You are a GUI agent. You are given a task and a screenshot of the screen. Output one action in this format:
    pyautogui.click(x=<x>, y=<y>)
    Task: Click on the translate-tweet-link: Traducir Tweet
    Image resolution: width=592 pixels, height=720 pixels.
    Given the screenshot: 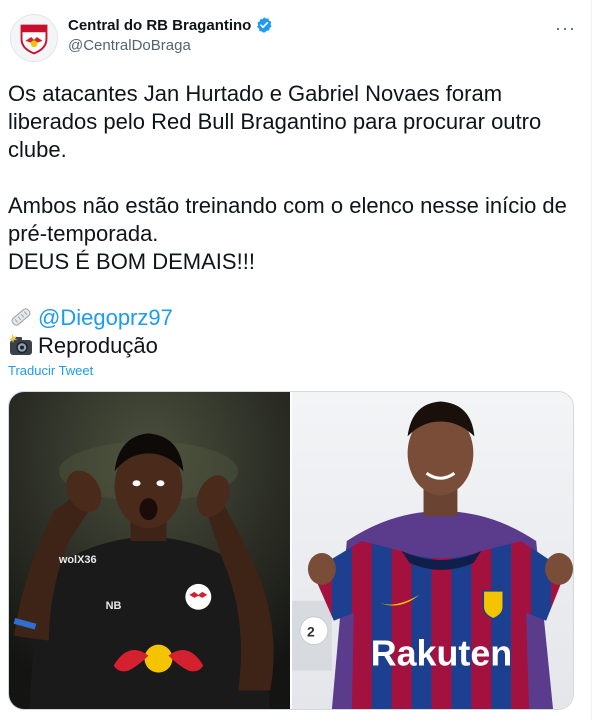 What is the action you would take?
    pyautogui.click(x=50, y=370)
    